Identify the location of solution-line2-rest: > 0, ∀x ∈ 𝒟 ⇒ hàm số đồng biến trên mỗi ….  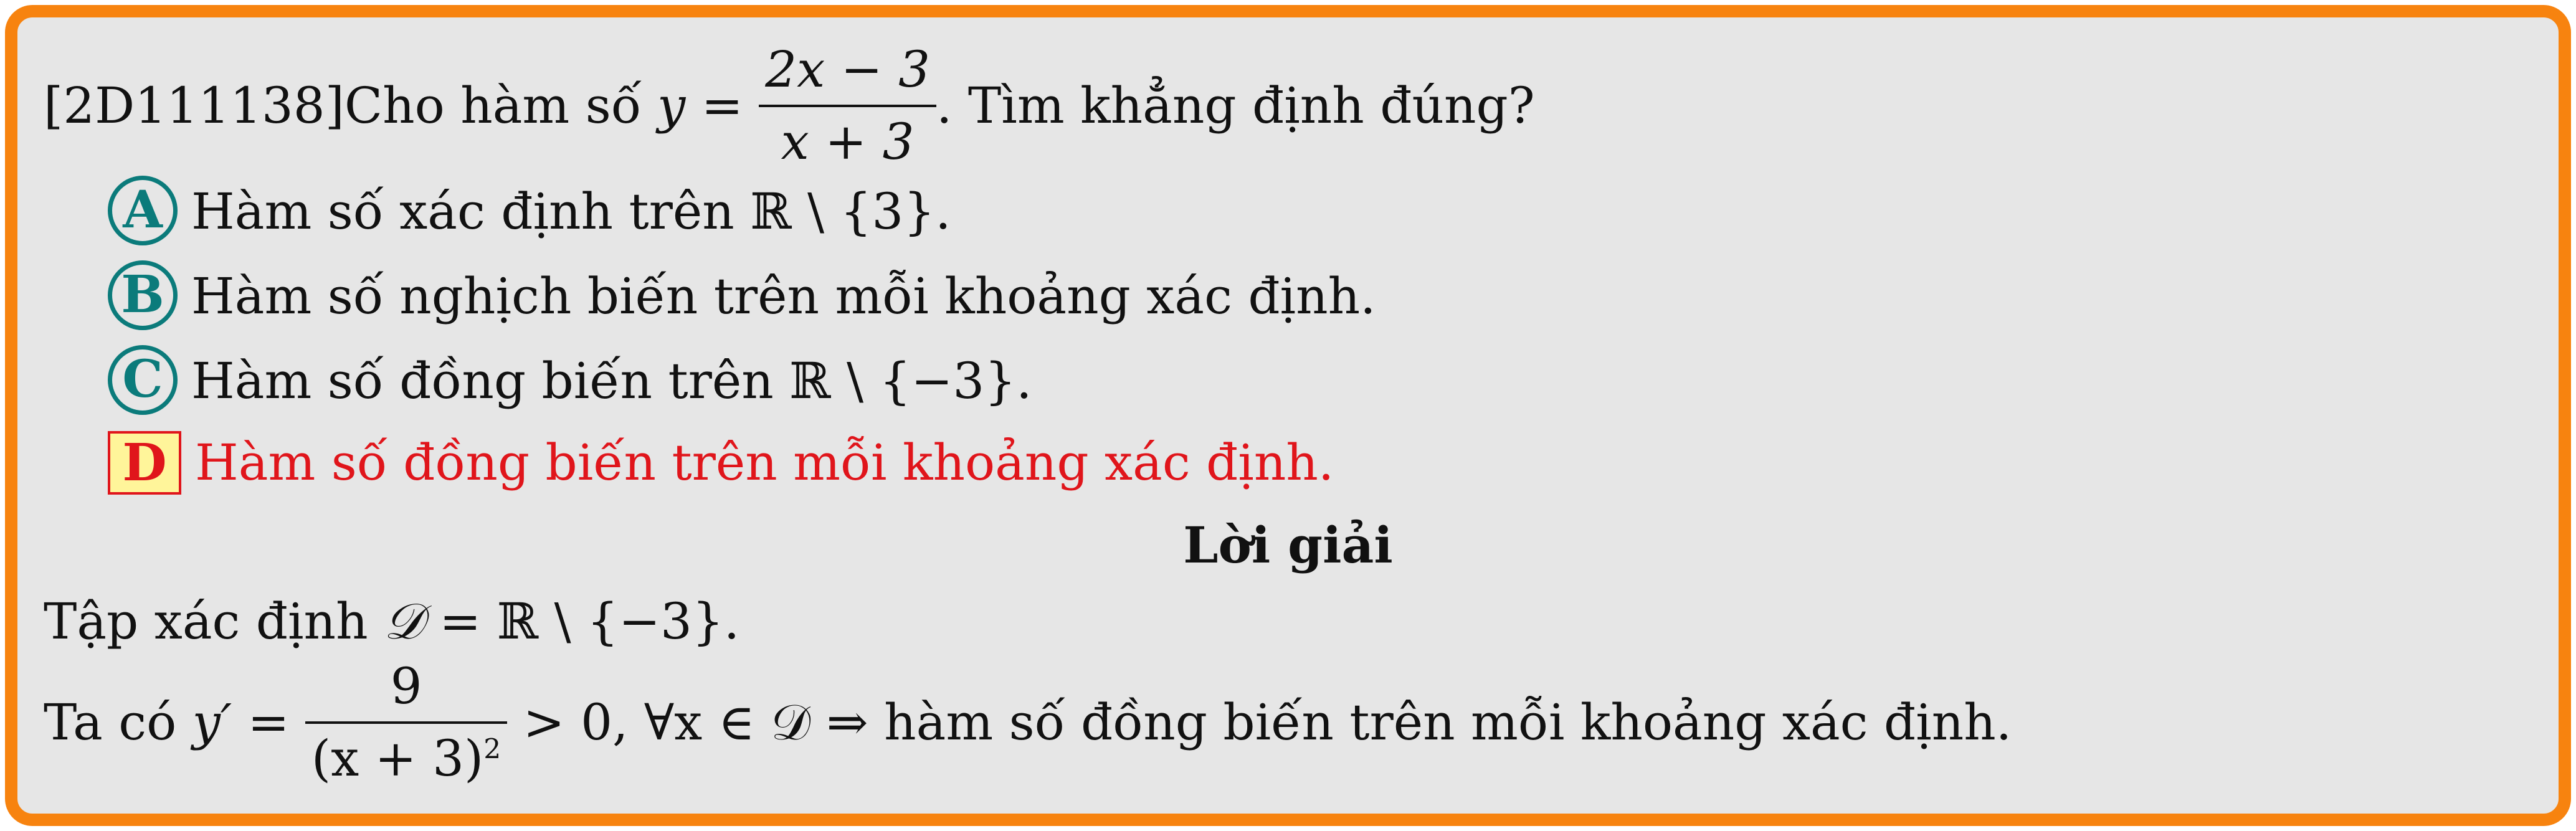
(1259, 722).